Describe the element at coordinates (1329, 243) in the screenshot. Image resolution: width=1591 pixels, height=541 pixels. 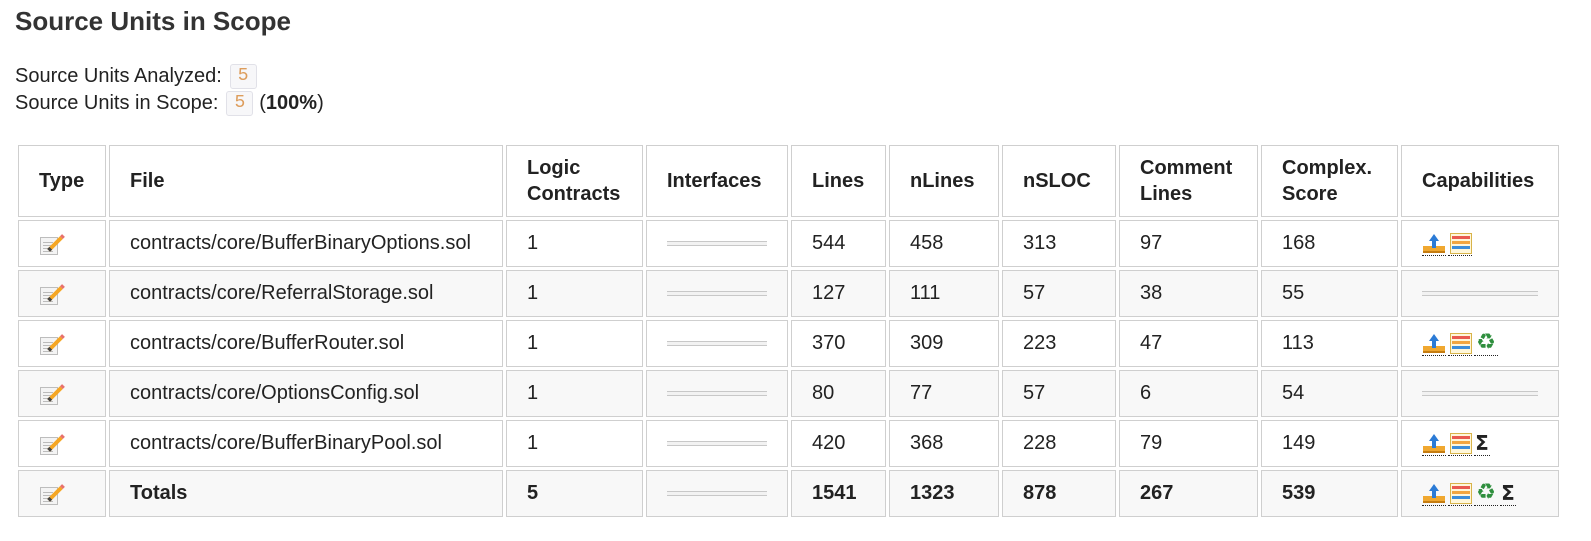
I see `complexity-score-cell: 168` at that location.